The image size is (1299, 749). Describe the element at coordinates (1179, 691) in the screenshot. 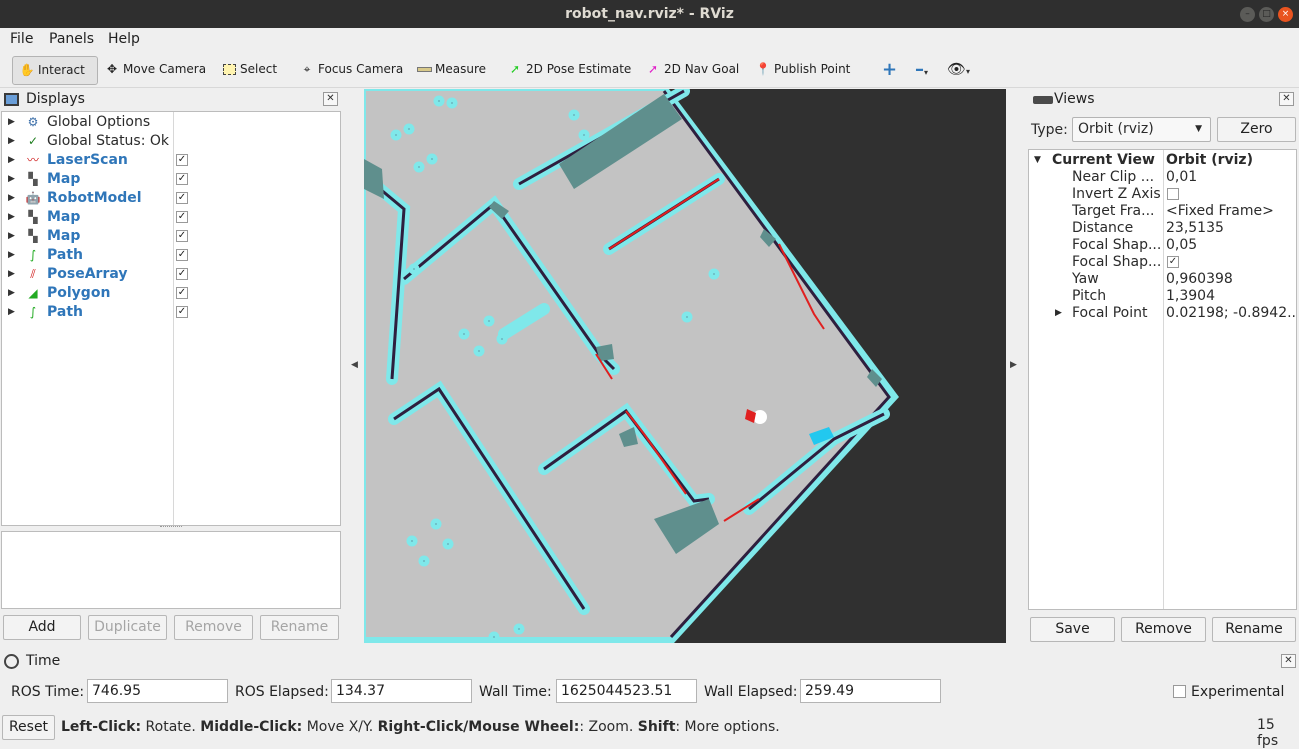

I see `experimental-checkbox` at that location.